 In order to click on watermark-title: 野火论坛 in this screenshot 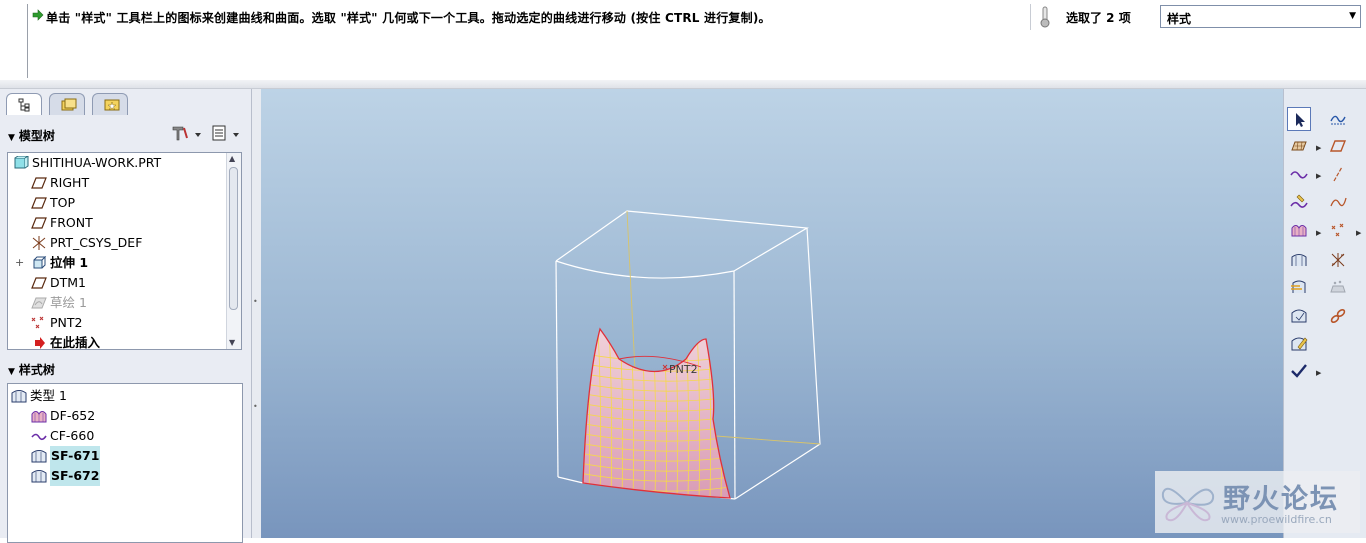, I will do `click(1281, 499)`.